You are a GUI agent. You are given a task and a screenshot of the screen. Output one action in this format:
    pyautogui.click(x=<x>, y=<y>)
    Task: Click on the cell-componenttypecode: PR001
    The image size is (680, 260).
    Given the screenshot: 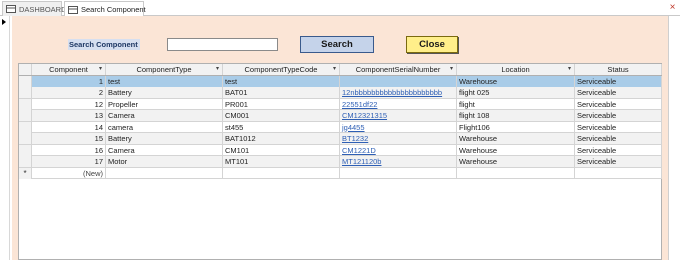 What is the action you would take?
    pyautogui.click(x=281, y=104)
    